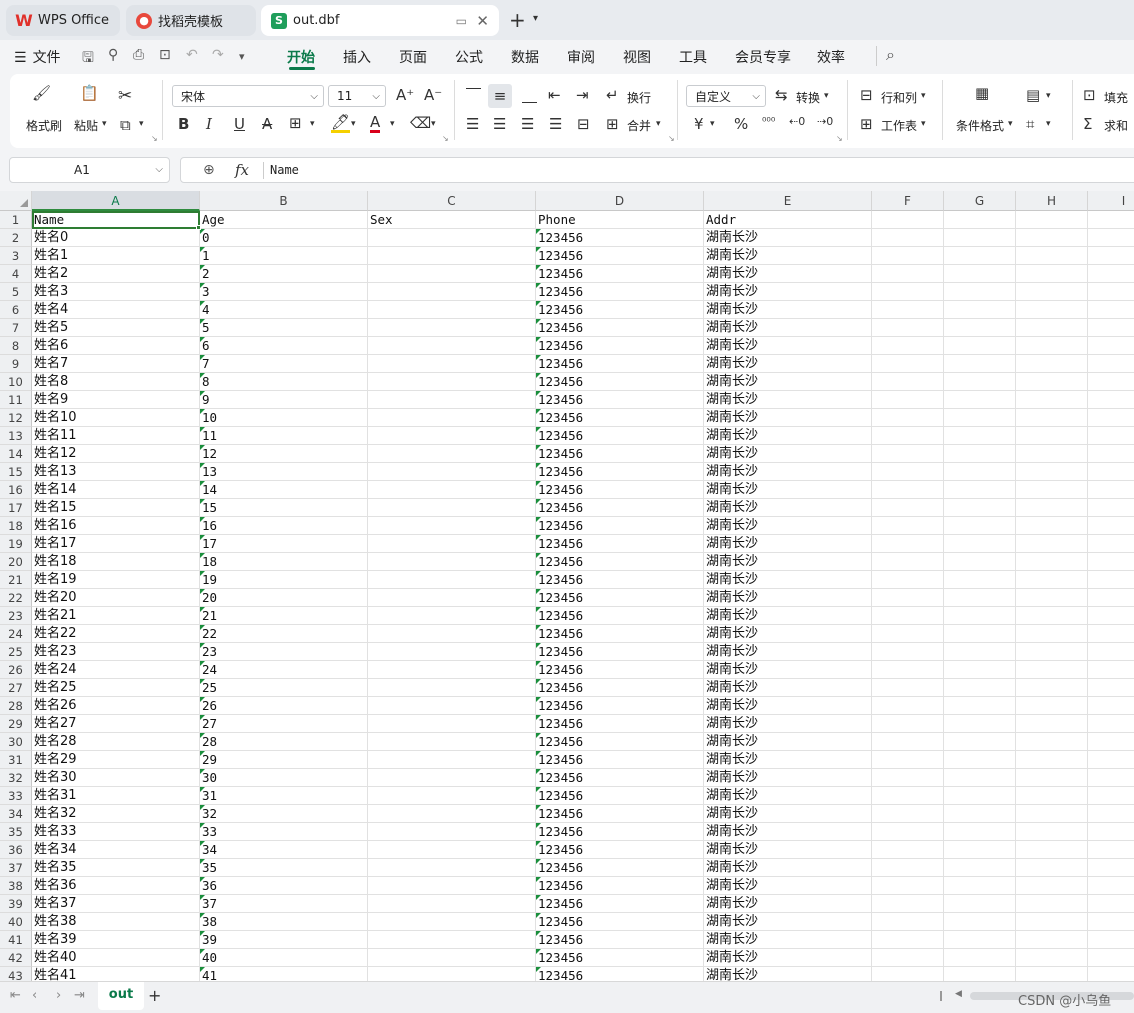  I want to click on tab-document: S out.dbf ▭ ✕, so click(380, 20).